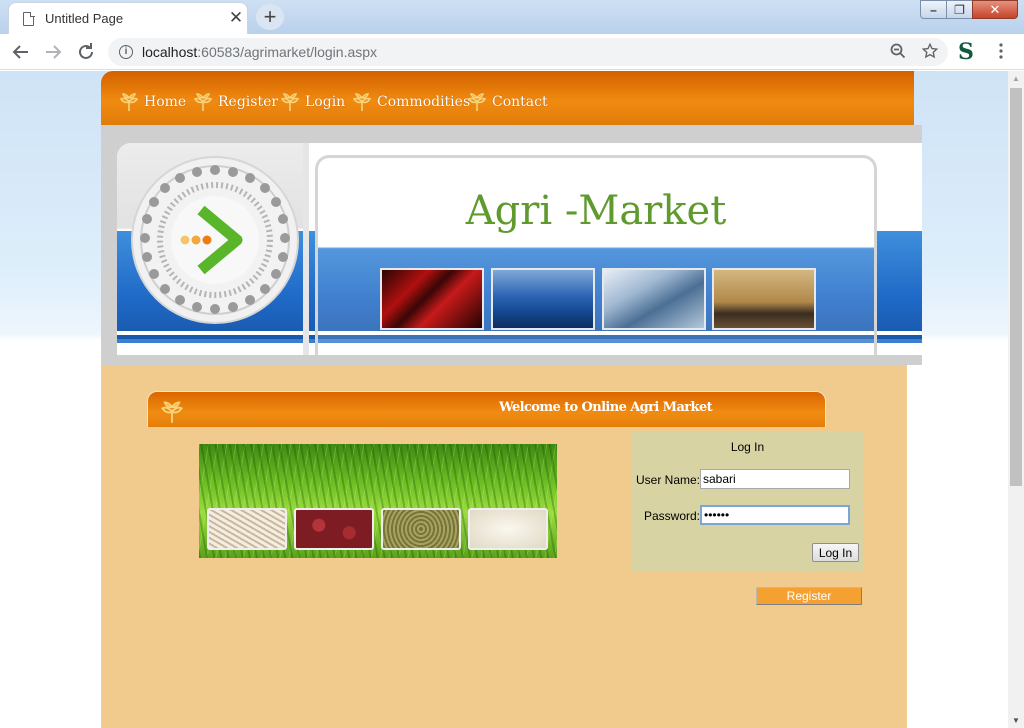  I want to click on extension-icon: S, so click(966, 52).